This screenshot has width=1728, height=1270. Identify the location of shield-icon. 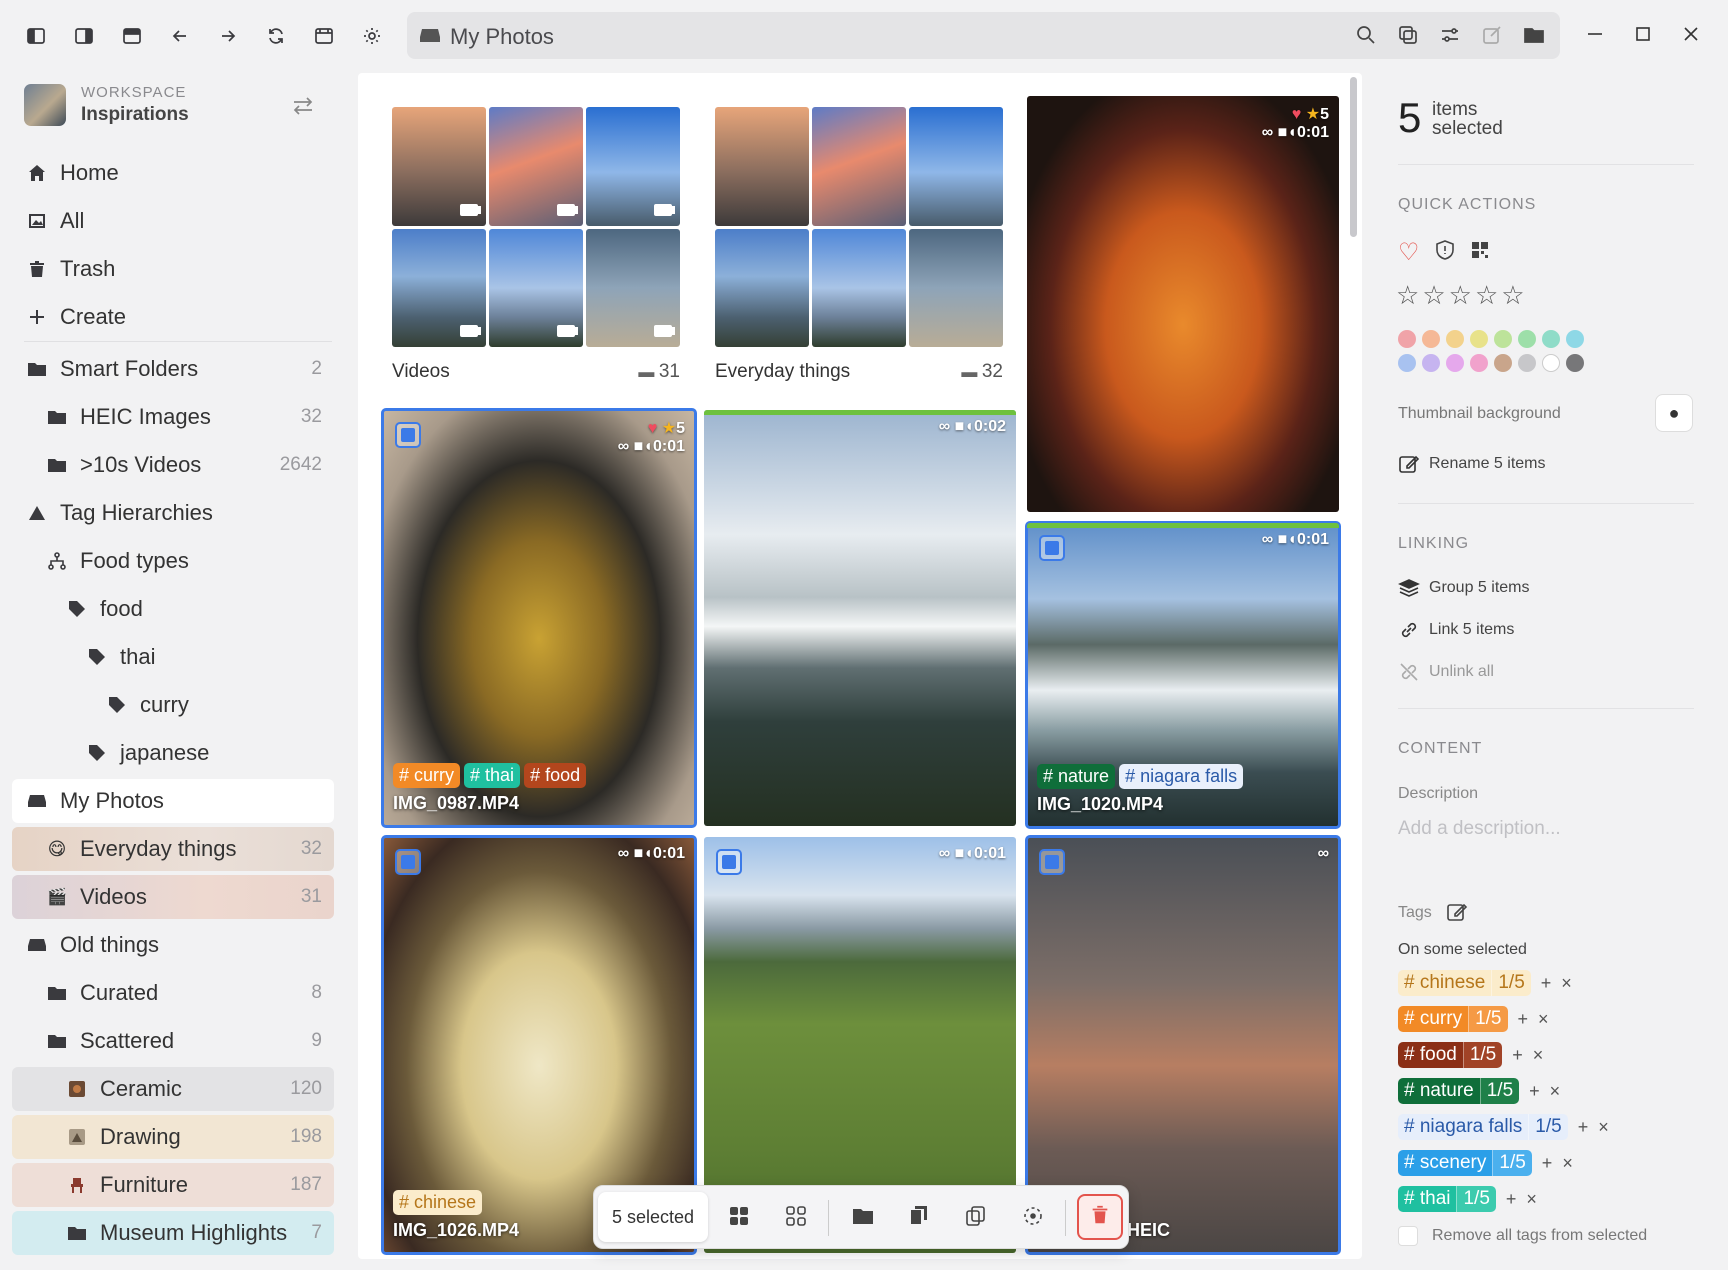
(1445, 250).